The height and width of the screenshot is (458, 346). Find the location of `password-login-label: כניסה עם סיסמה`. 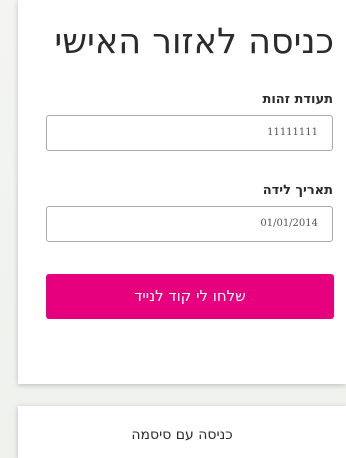

password-login-label: כניסה עם סיסמה is located at coordinates (182, 435).